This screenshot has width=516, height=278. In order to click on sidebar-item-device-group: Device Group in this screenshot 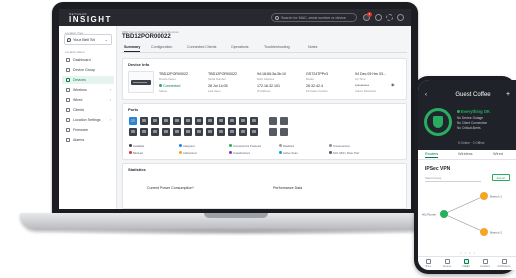, I will do `click(88, 70)`.